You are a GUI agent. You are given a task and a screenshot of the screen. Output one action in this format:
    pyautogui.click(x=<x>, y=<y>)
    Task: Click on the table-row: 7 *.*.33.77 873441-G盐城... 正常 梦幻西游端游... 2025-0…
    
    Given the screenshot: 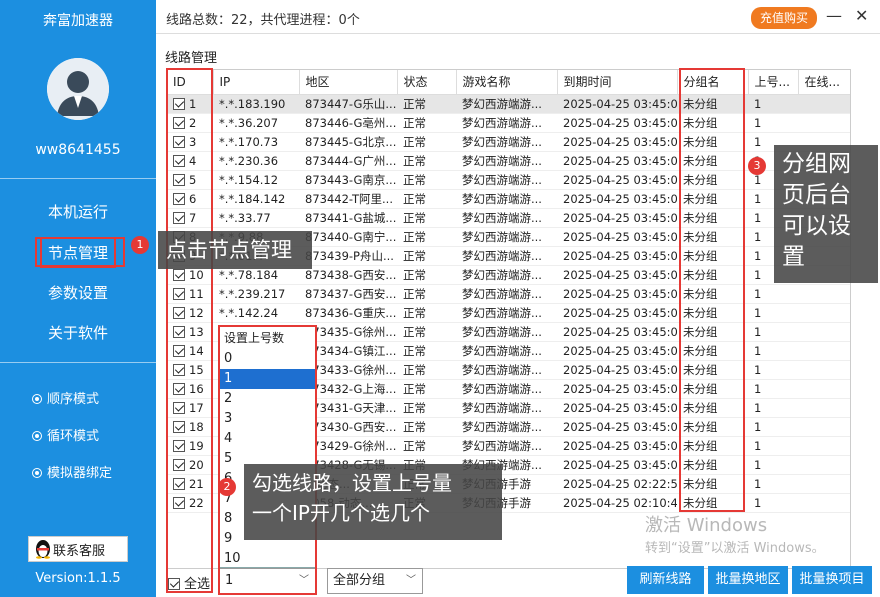 What is the action you would take?
    pyautogui.click(x=508, y=218)
    